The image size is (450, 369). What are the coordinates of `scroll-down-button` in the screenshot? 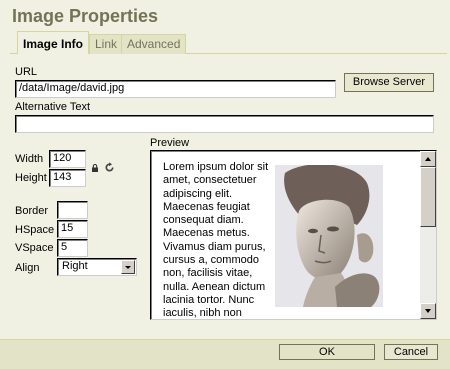 It's located at (428, 311).